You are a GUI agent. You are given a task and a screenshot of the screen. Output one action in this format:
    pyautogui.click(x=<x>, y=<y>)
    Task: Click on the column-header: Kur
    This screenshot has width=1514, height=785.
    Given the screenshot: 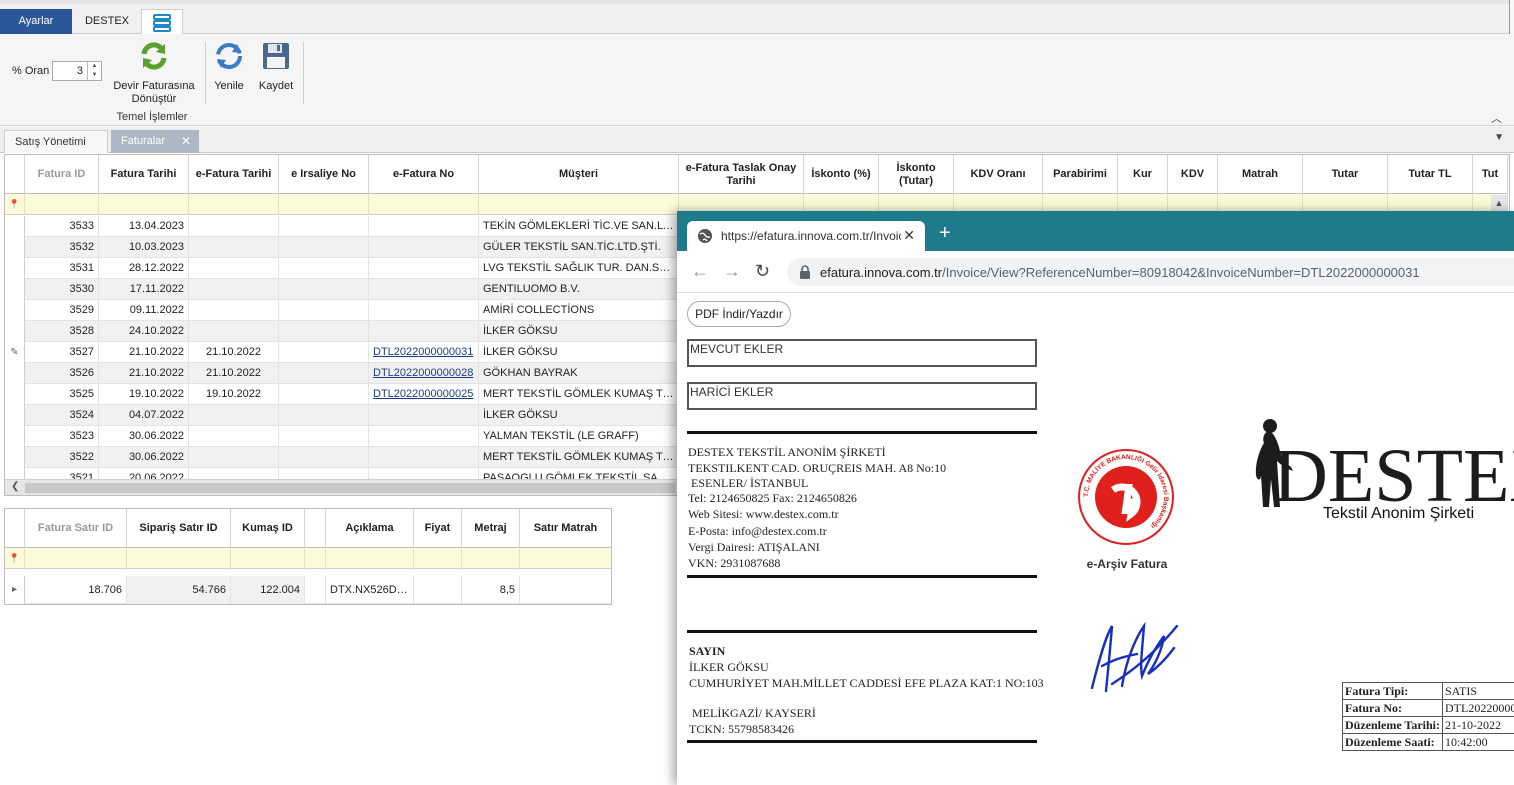 What is the action you would take?
    pyautogui.click(x=1143, y=174)
    